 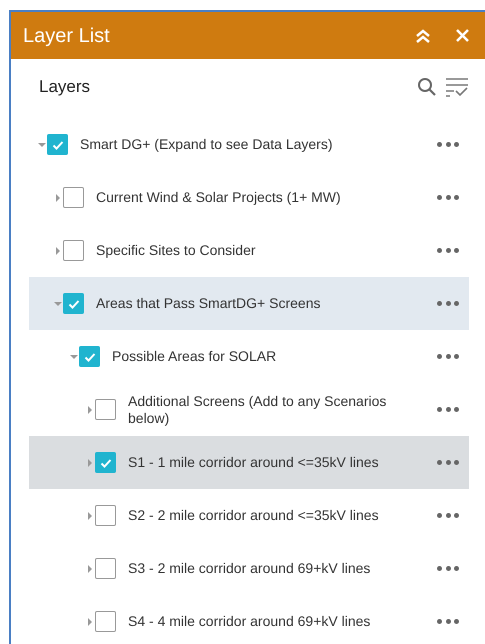 What do you see at coordinates (254, 462) in the screenshot?
I see `layer-label: S1 - 1 mile corridor around <=35kV lines` at bounding box center [254, 462].